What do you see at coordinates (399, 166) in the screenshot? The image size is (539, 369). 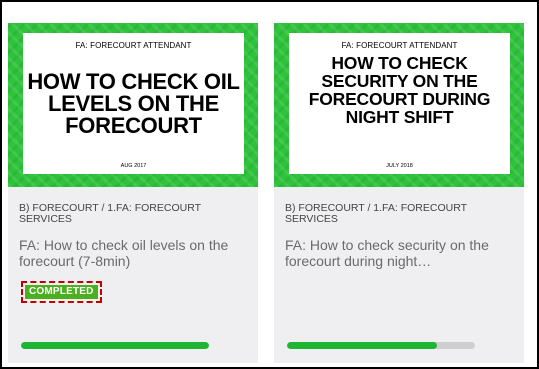 I see `thumbnail-date: JULY 2018` at bounding box center [399, 166].